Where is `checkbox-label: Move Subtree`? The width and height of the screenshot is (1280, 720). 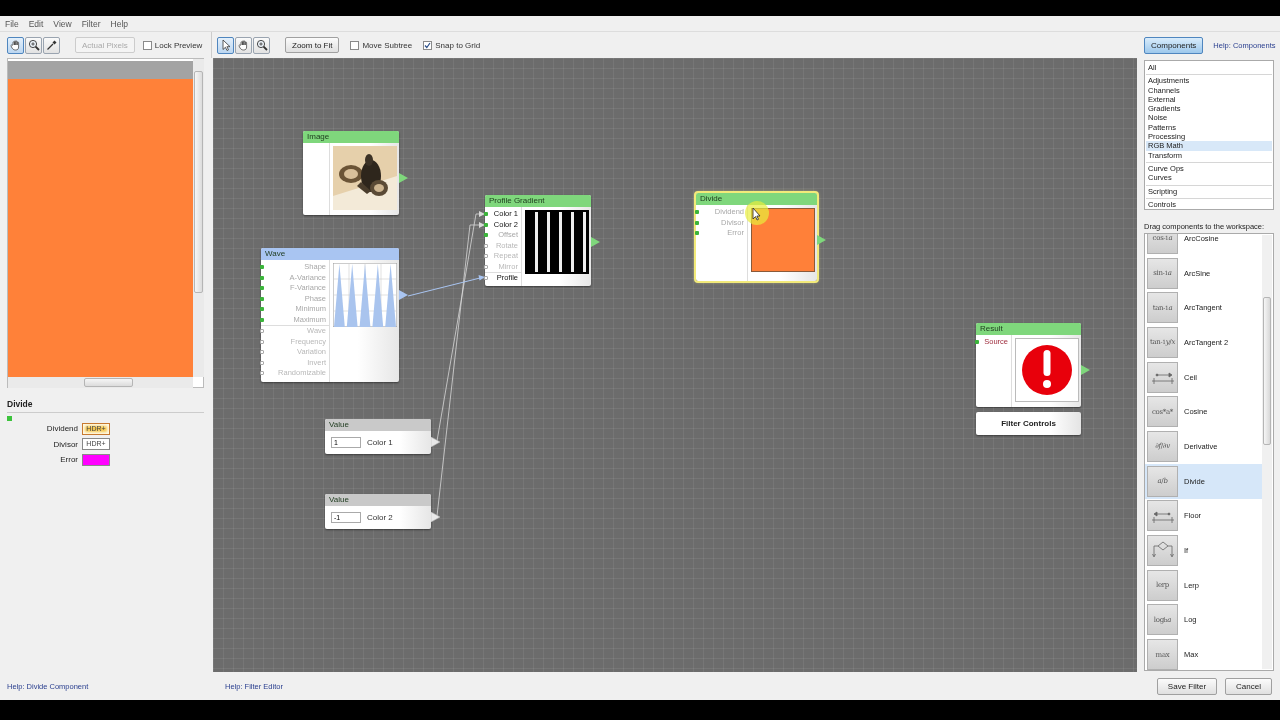 checkbox-label: Move Subtree is located at coordinates (387, 45).